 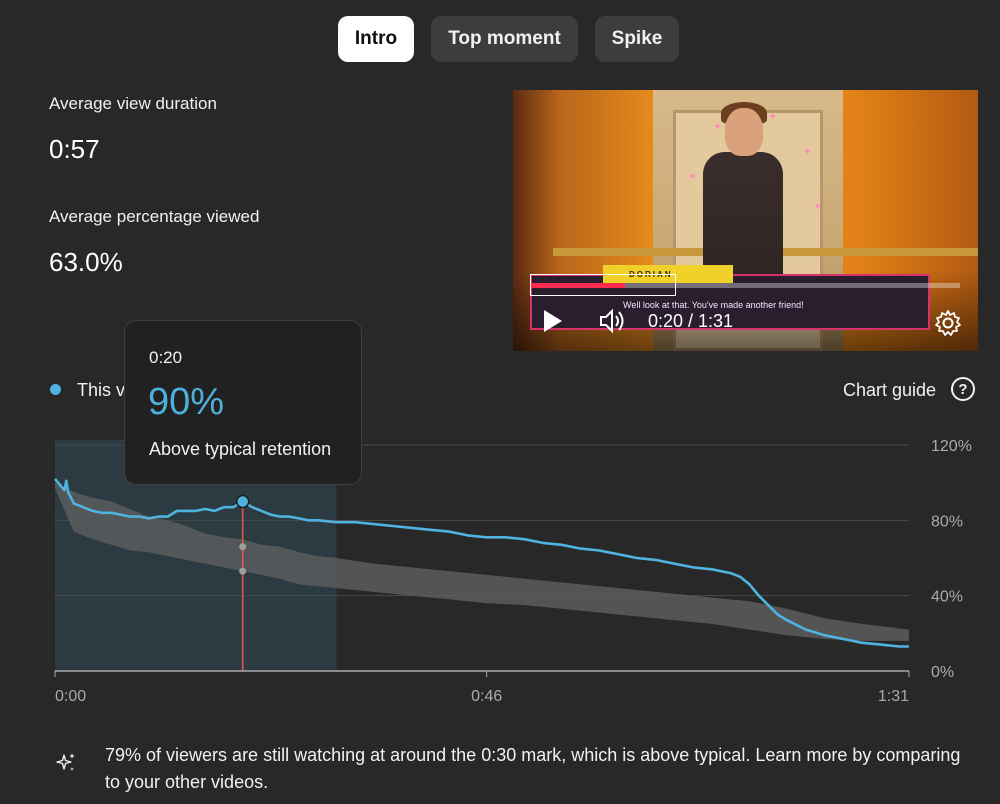 I want to click on gear-icon, so click(x=948, y=325).